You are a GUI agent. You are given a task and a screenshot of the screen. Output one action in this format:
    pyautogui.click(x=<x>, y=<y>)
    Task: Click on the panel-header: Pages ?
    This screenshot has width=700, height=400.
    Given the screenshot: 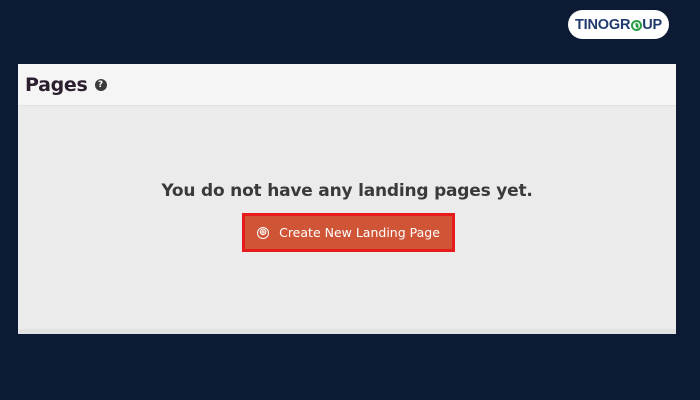 What is the action you would take?
    pyautogui.click(x=347, y=85)
    